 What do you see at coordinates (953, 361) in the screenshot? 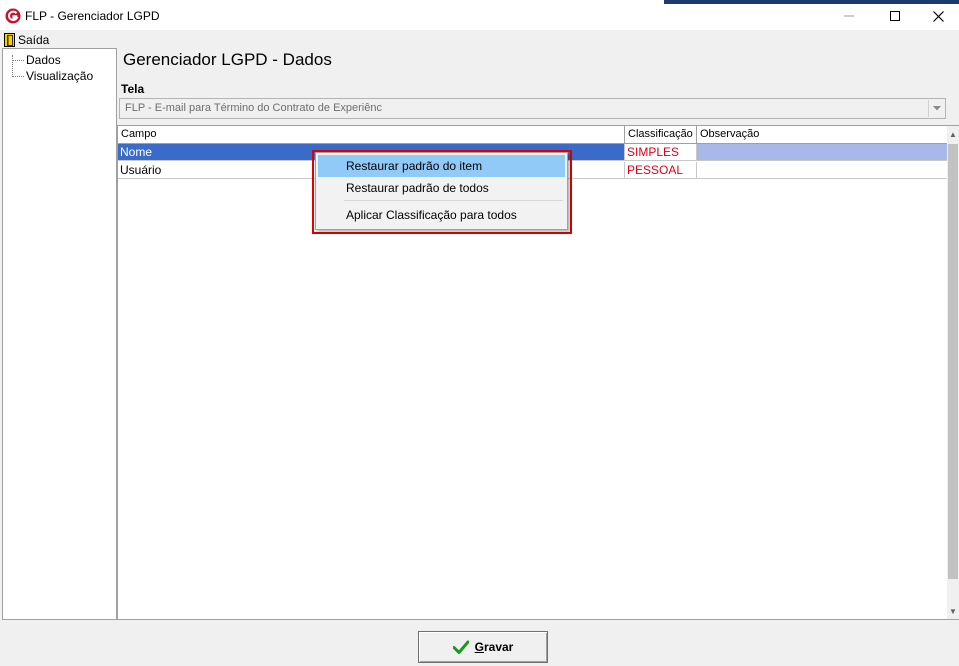
I see `scroll-thumb` at bounding box center [953, 361].